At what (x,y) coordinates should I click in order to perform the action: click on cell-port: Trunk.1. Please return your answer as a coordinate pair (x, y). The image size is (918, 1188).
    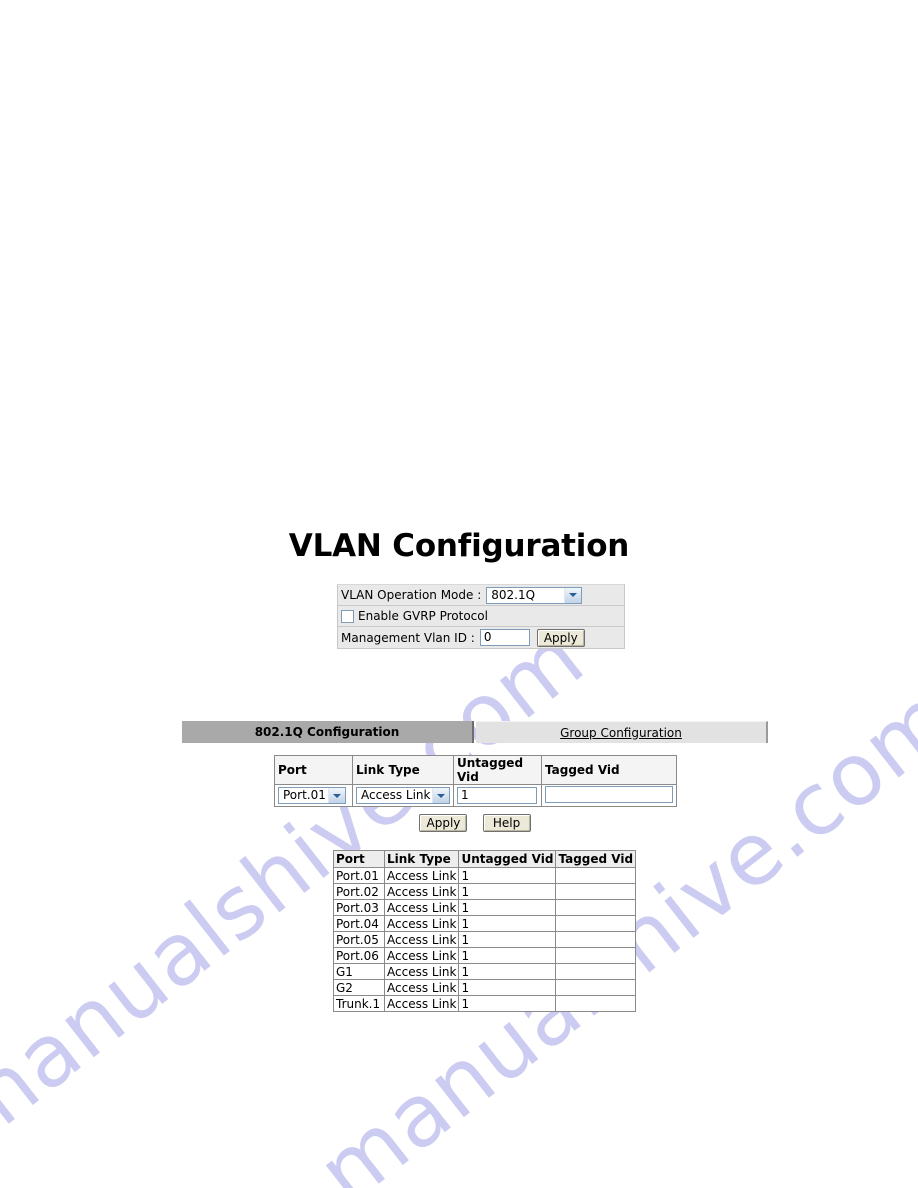
    Looking at the image, I should click on (359, 1003).